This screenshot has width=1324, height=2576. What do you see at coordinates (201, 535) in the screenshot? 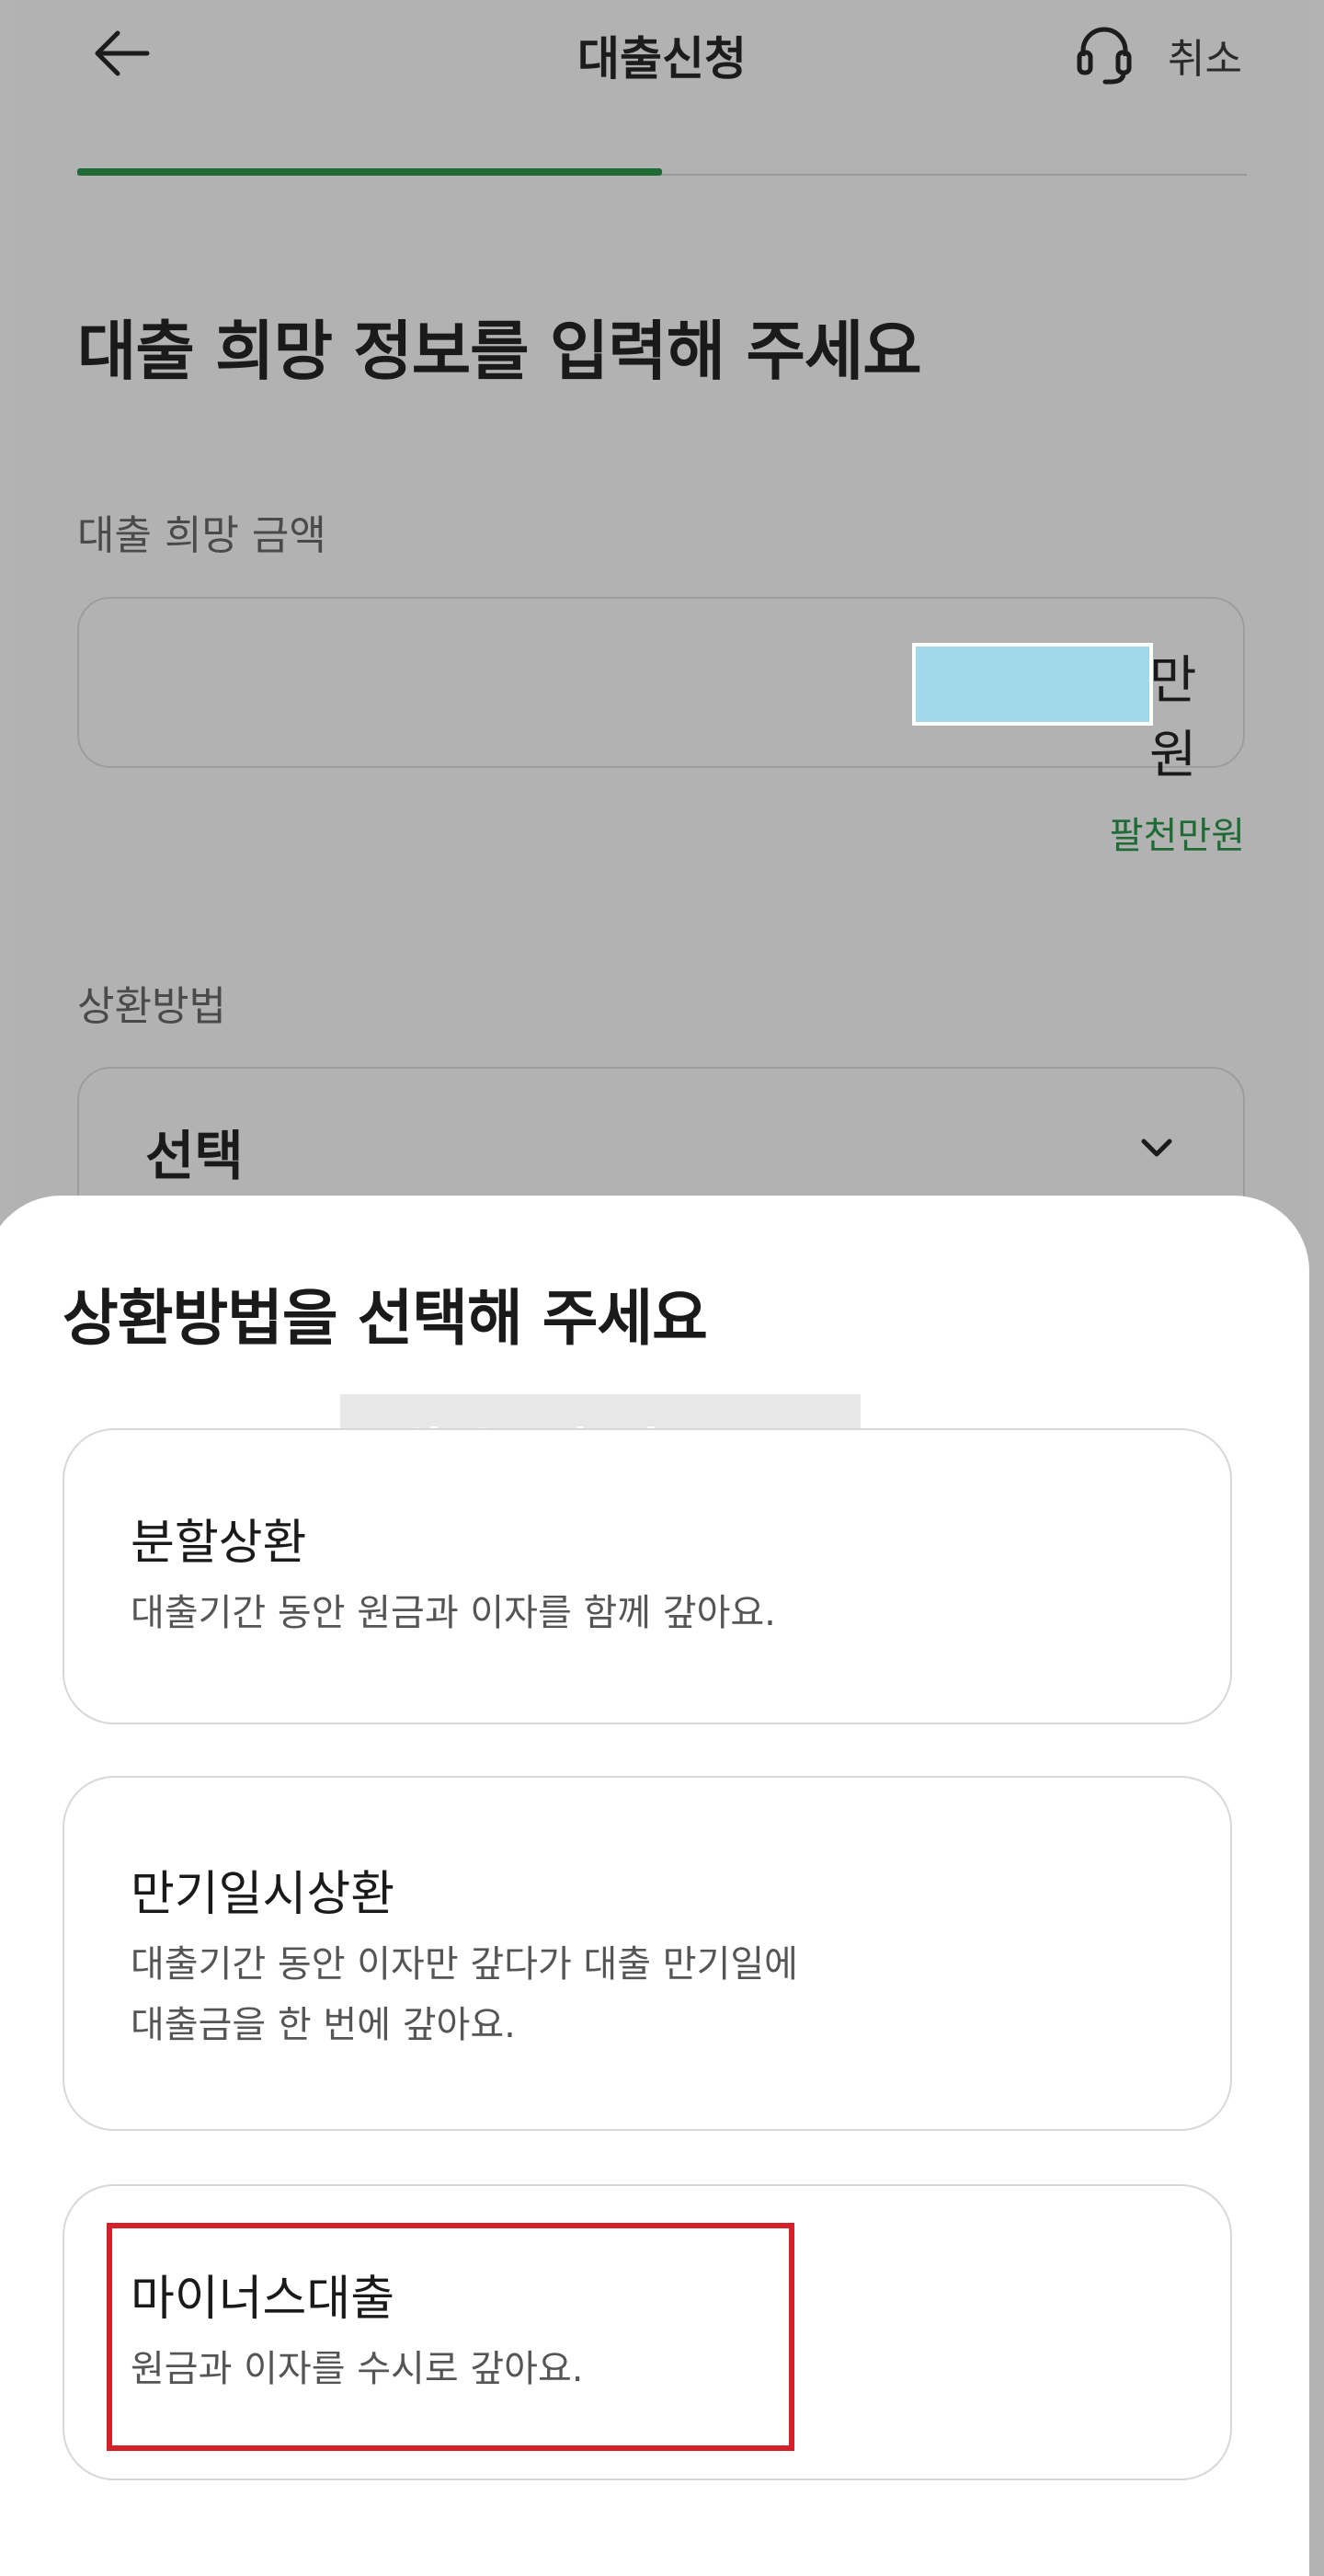
I see `amount-label: 대출 희망 금액` at bounding box center [201, 535].